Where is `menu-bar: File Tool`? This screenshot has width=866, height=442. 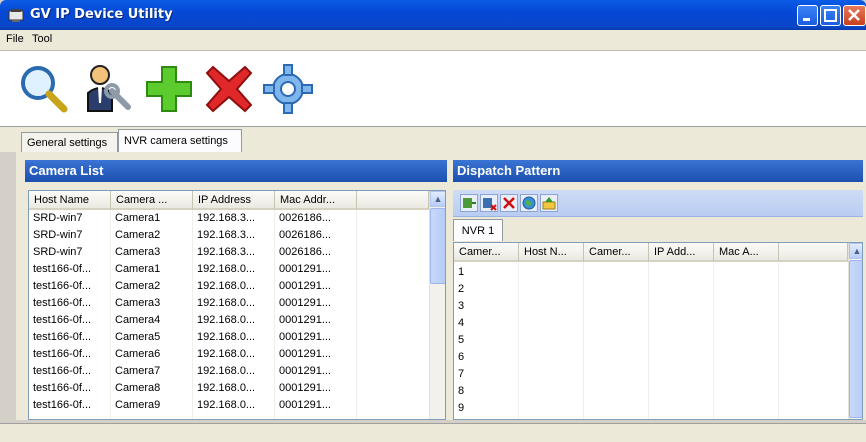
menu-bar: File Tool is located at coordinates (433, 40).